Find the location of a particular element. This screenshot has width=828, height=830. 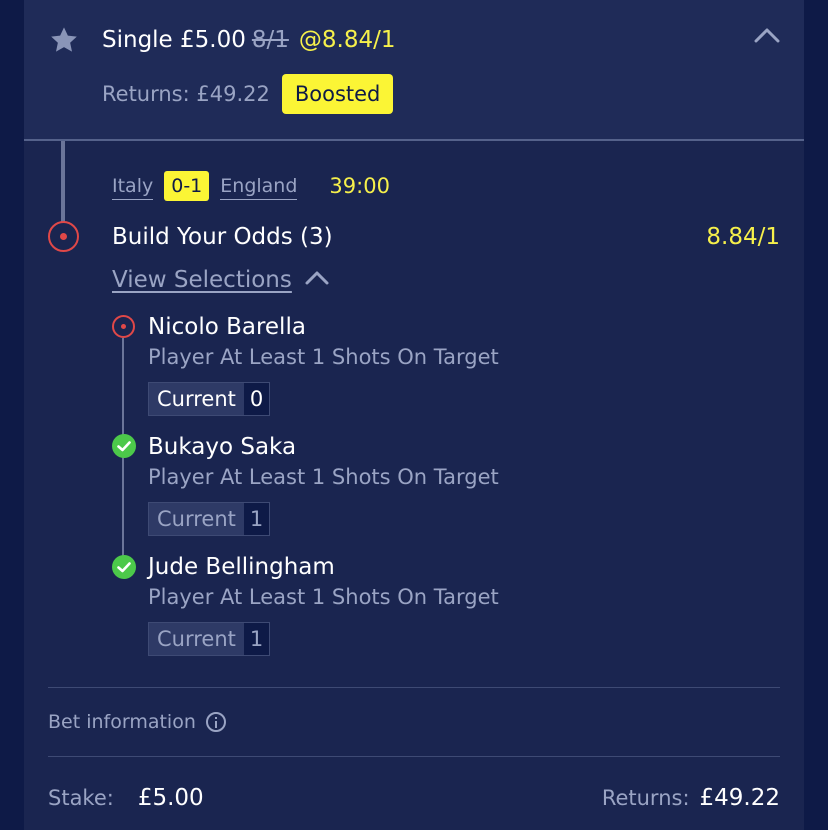

home-team-link: Italy is located at coordinates (133, 186).